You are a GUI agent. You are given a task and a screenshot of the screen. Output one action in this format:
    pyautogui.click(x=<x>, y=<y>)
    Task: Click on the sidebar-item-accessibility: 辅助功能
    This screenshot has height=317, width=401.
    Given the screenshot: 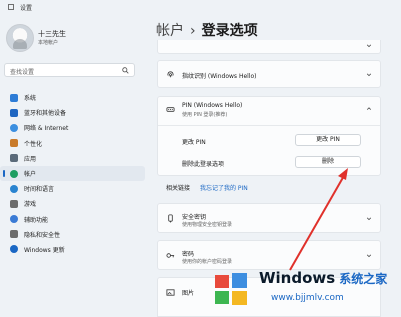 What is the action you would take?
    pyautogui.click(x=72, y=219)
    